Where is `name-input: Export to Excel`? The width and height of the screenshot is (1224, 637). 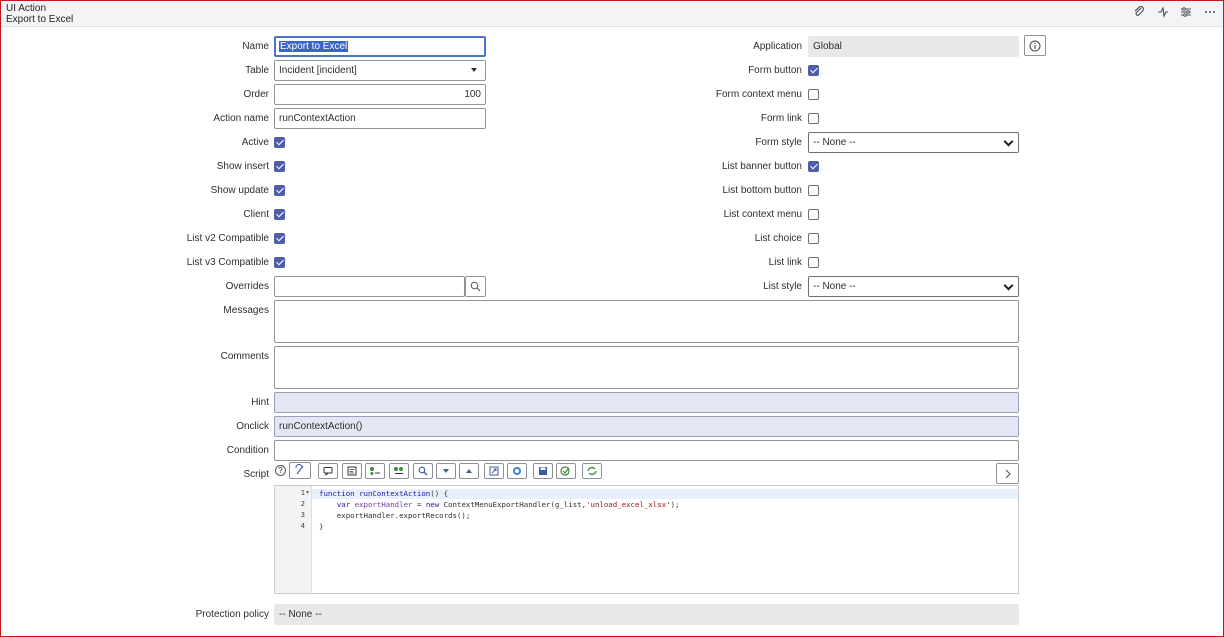 name-input: Export to Excel is located at coordinates (380, 46).